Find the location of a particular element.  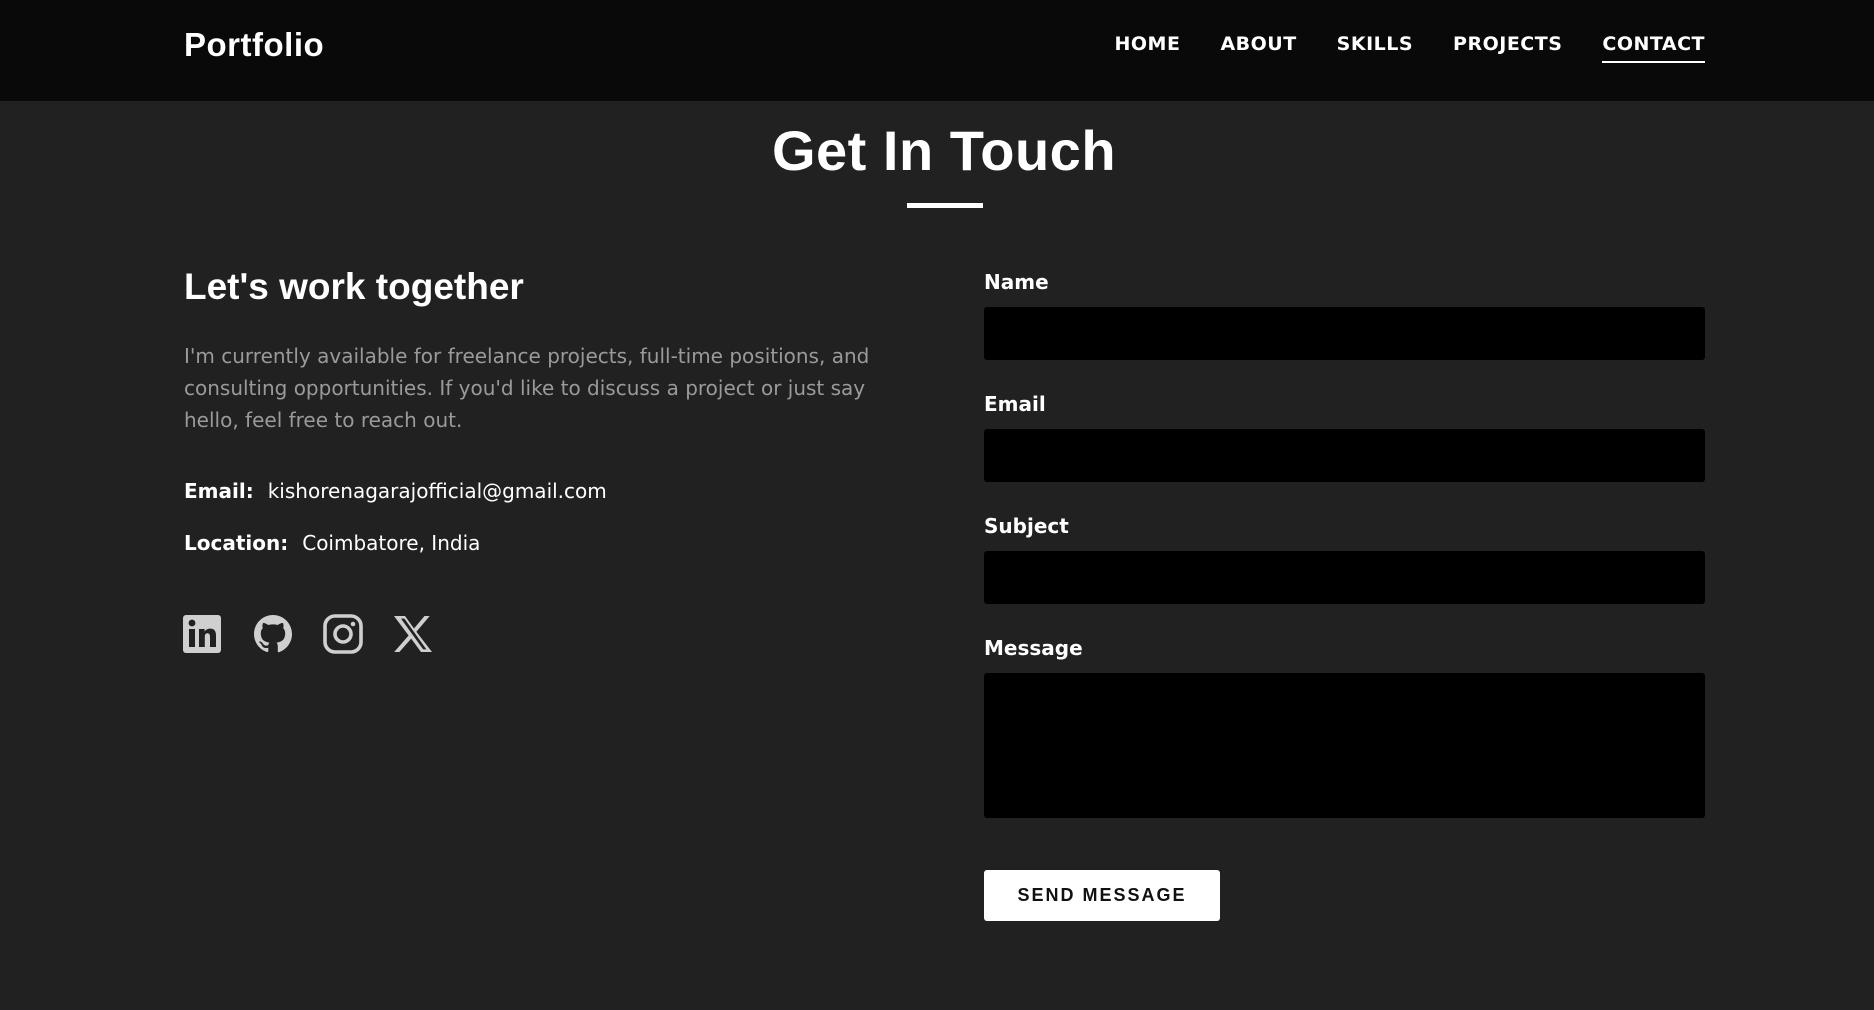

send-message-button: SEND MESSAGE is located at coordinates (1102, 895).